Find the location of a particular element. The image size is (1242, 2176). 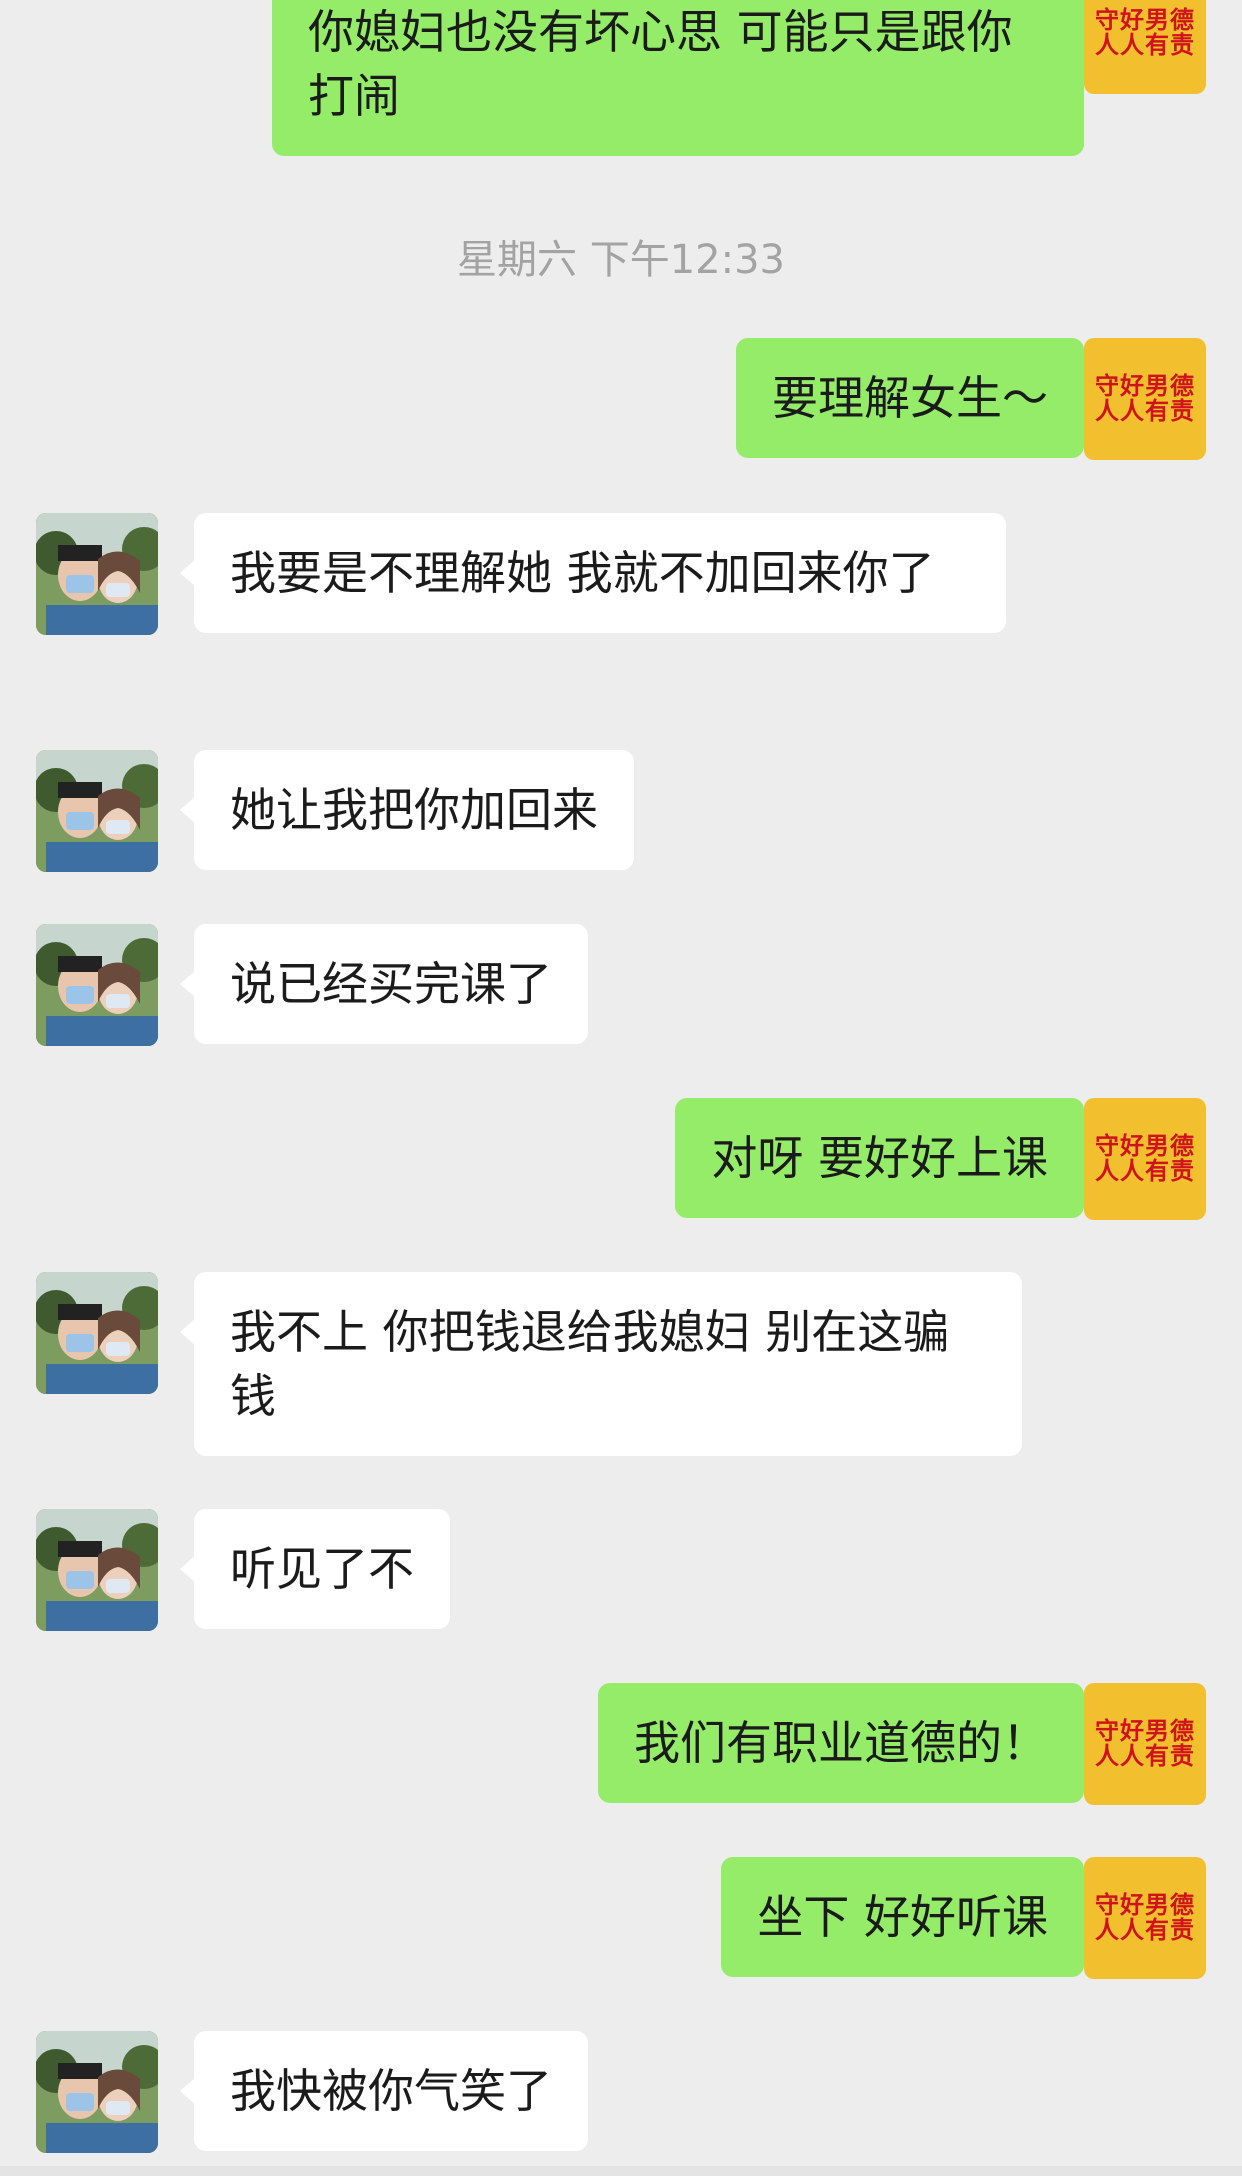

message-bubble-incoming: 我快被你气笑了 is located at coordinates (384, 2091).